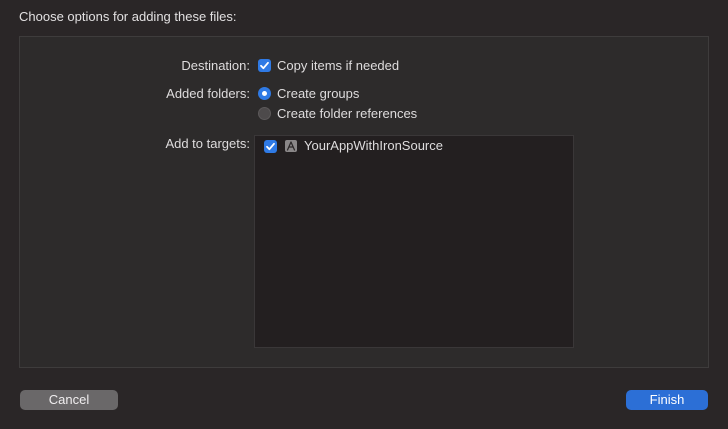  Describe the element at coordinates (208, 93) in the screenshot. I see `added-folders-label: Added folders:` at that location.